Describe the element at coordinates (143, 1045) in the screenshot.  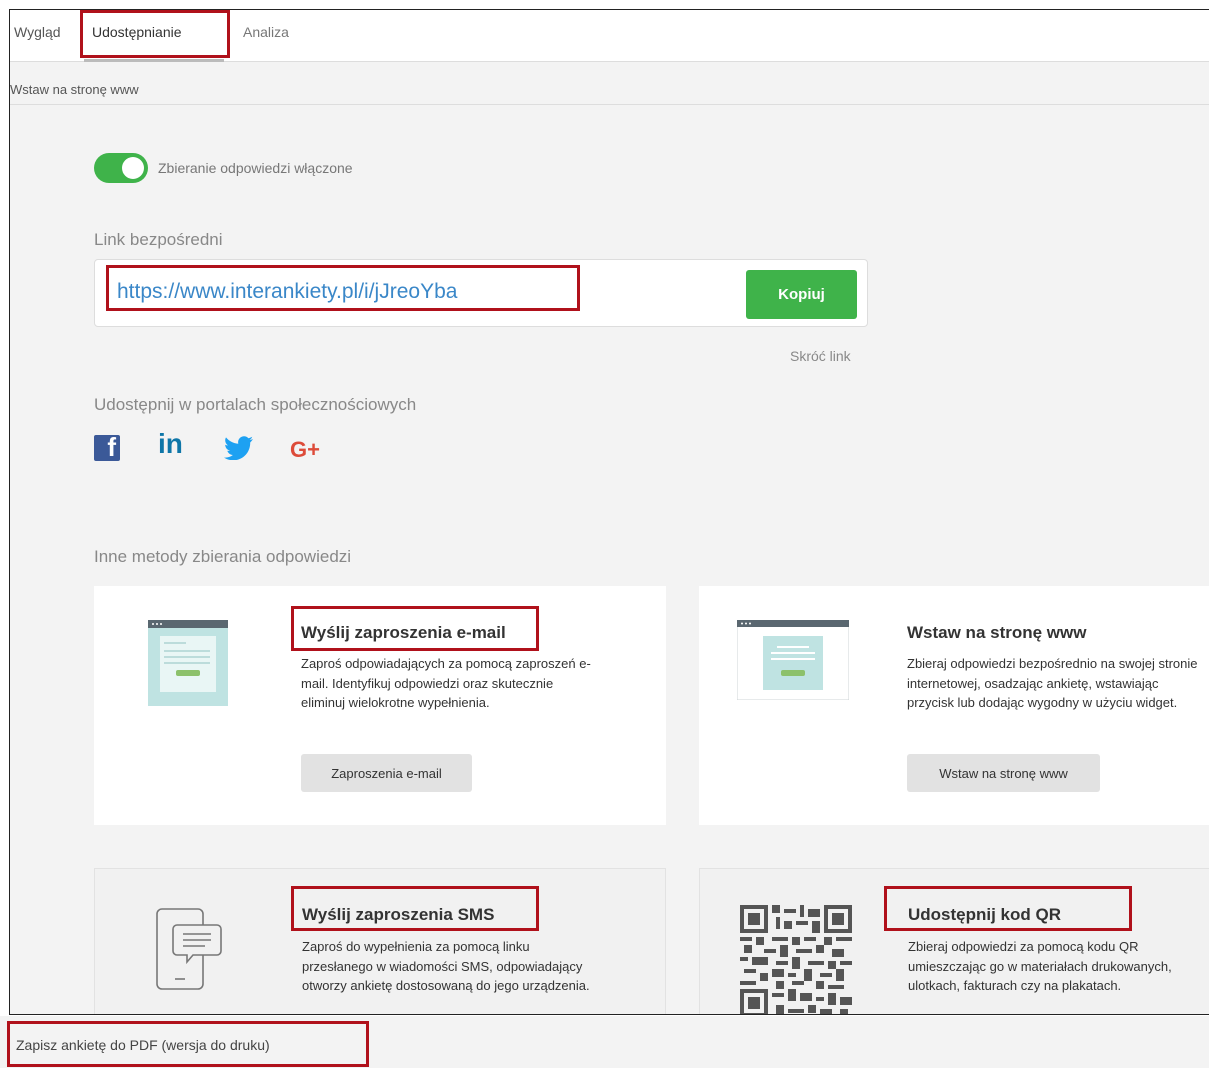
I see `save-pdf-link: Zapisz ankietę do PDF (wersja do druku)` at that location.